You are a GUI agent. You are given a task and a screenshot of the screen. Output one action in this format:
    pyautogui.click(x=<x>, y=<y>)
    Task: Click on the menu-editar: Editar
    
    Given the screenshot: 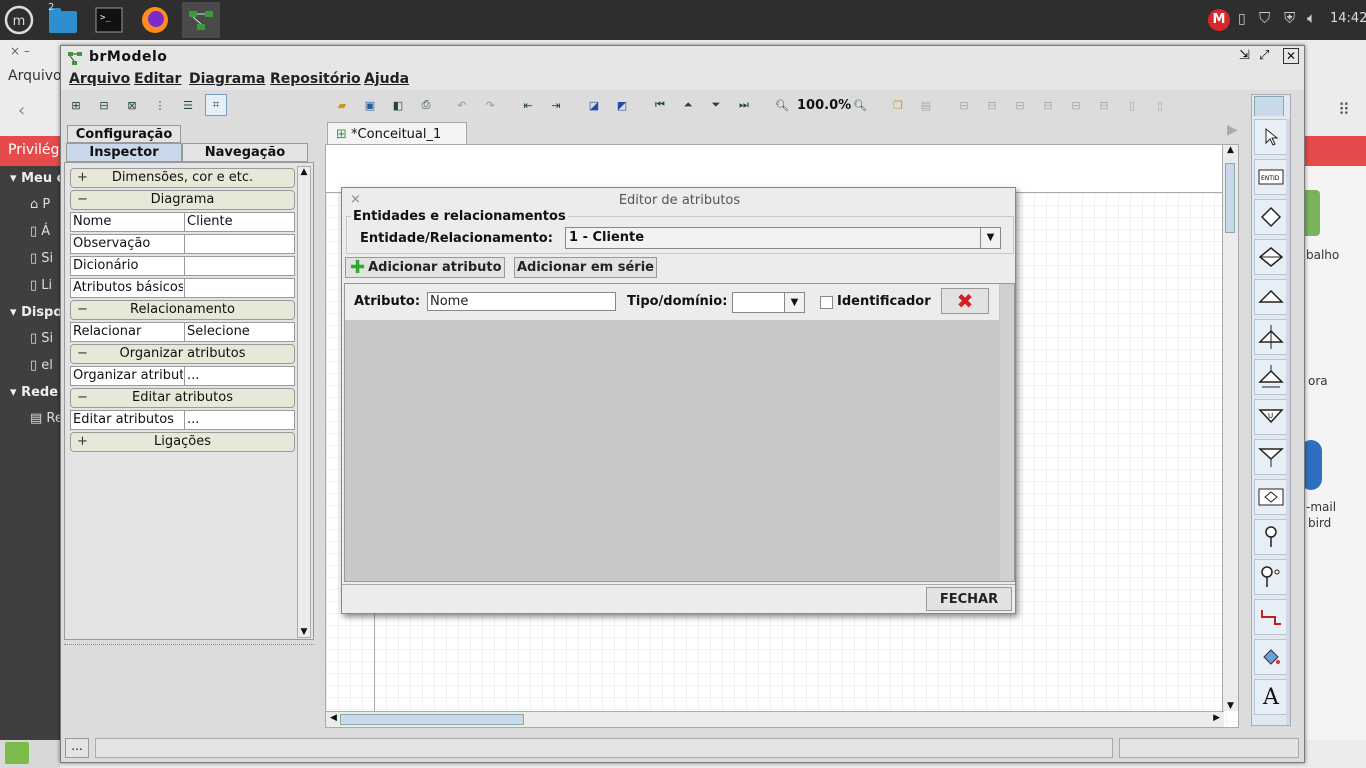 What is the action you would take?
    pyautogui.click(x=157, y=79)
    